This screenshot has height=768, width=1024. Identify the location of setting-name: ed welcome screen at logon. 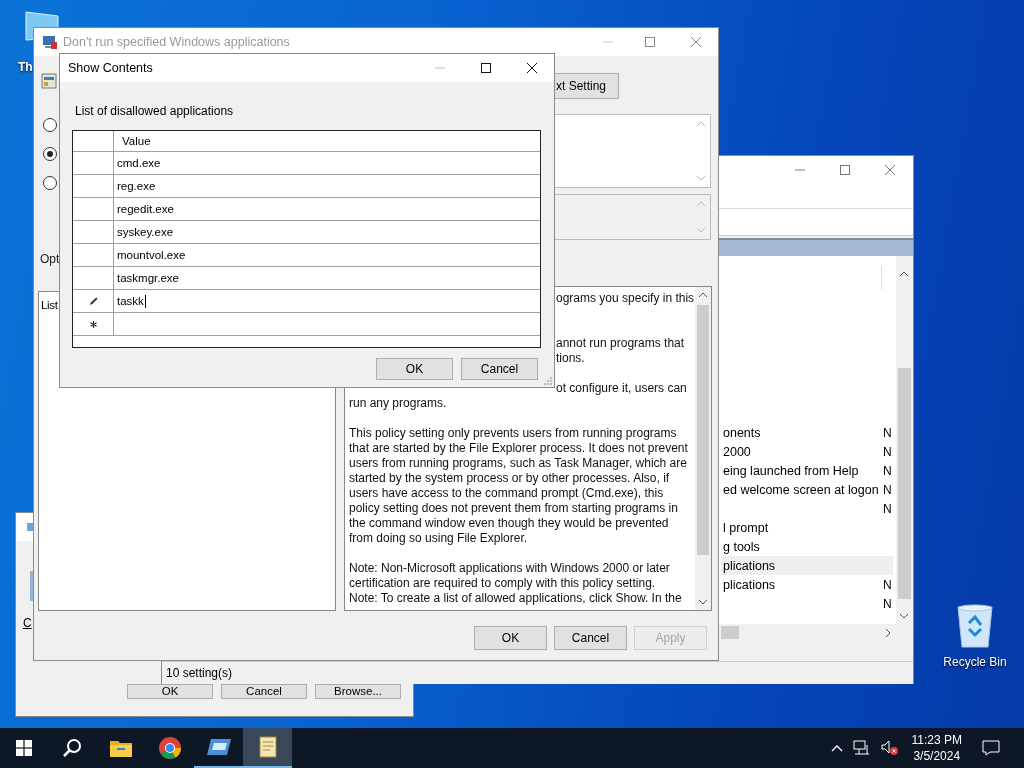
(801, 489).